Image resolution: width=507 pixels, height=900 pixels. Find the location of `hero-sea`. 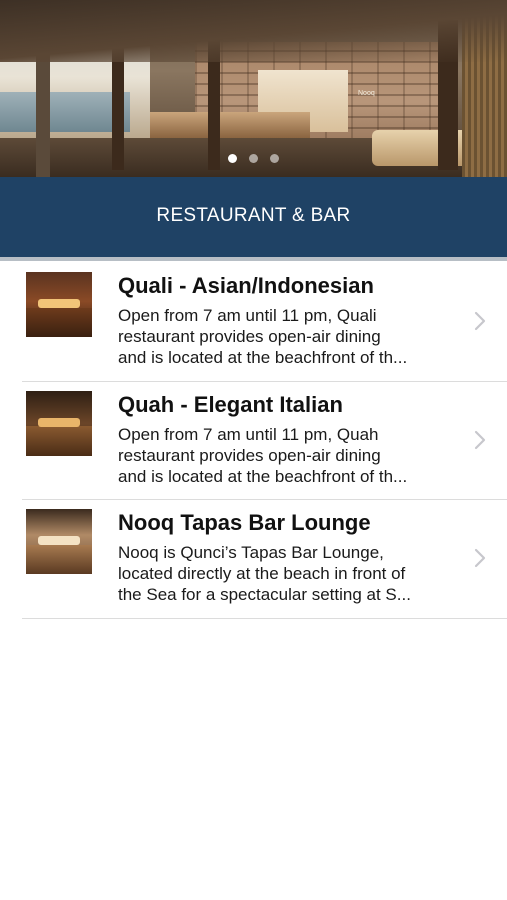

hero-sea is located at coordinates (65, 112).